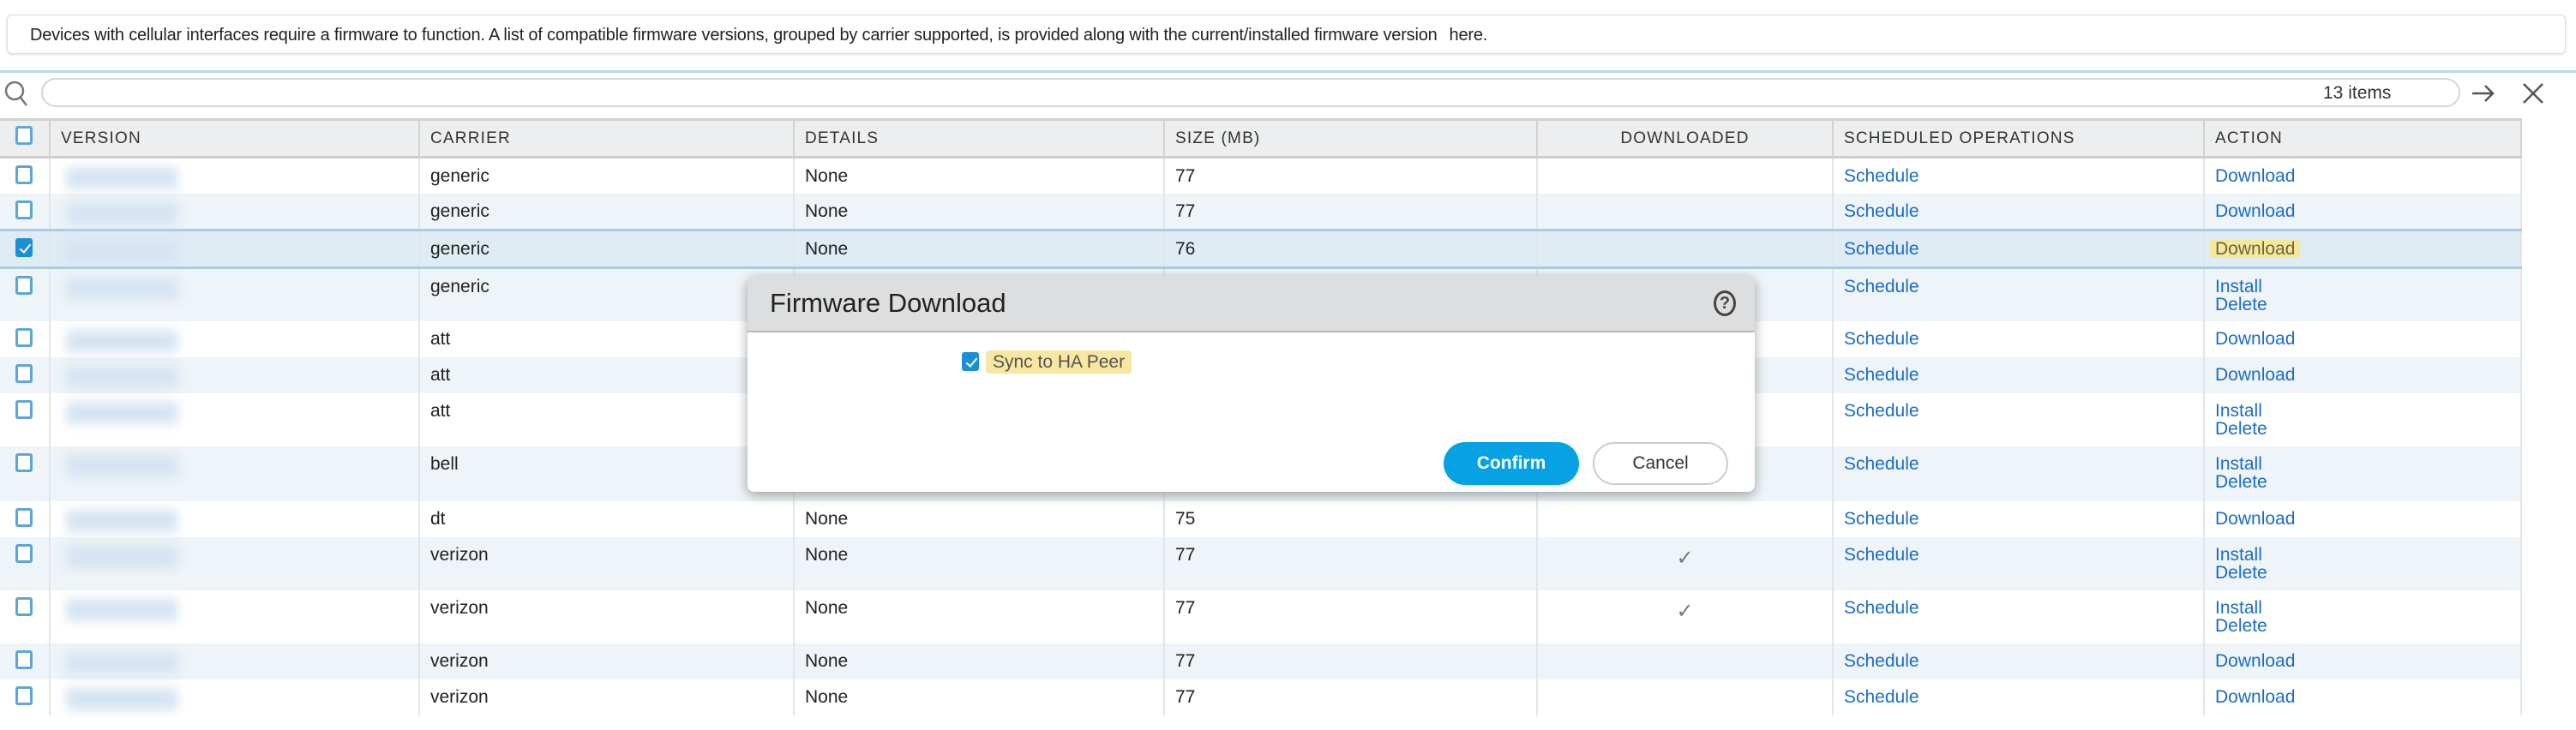  I want to click on column-header-carrier: CARRIER, so click(607, 138).